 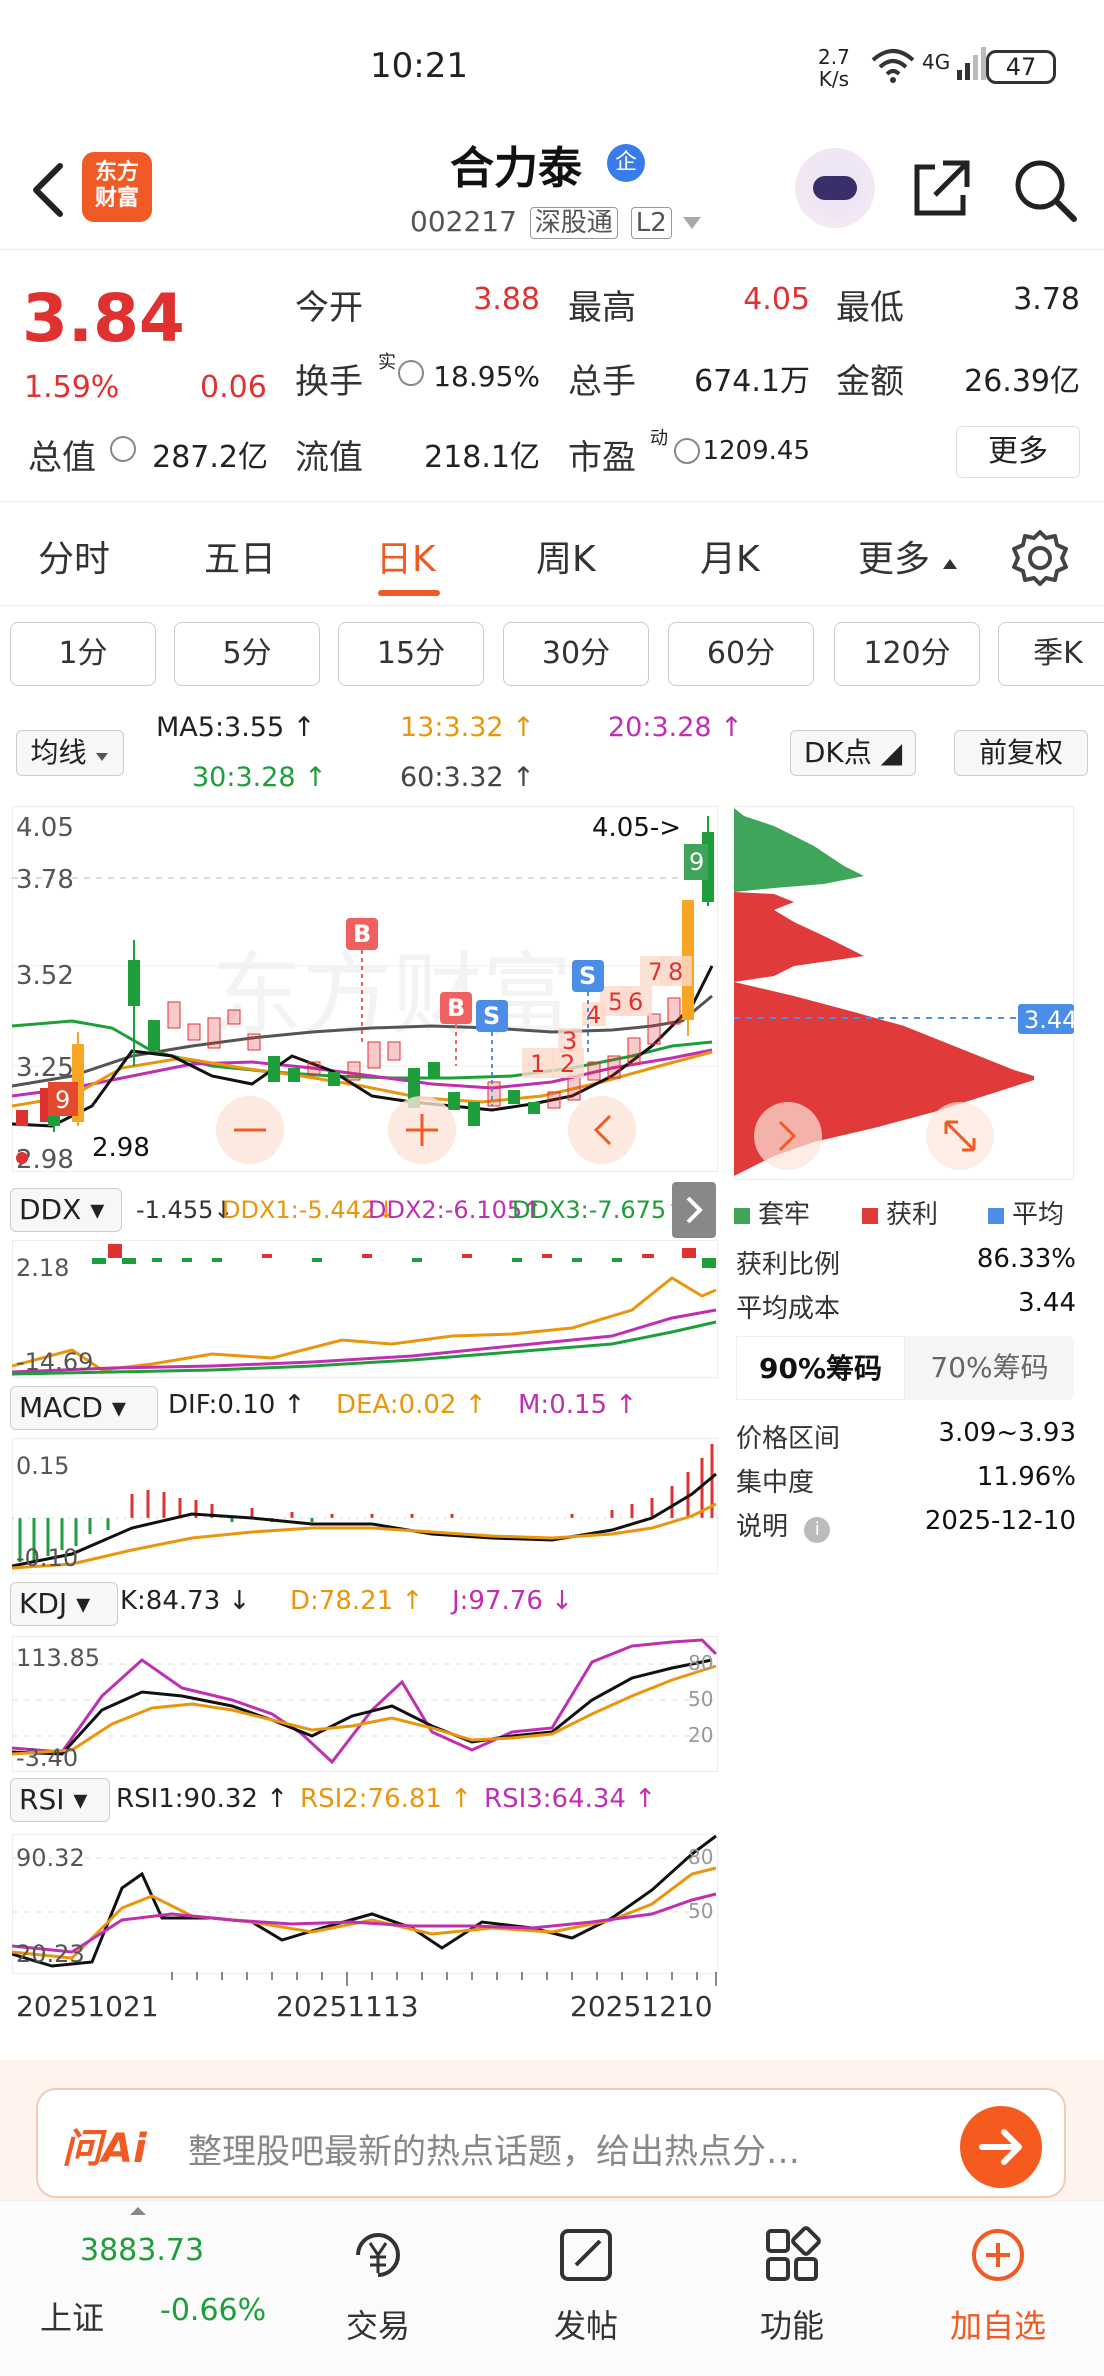 What do you see at coordinates (121, 1148) in the screenshot?
I see `low-marker: 2.98` at bounding box center [121, 1148].